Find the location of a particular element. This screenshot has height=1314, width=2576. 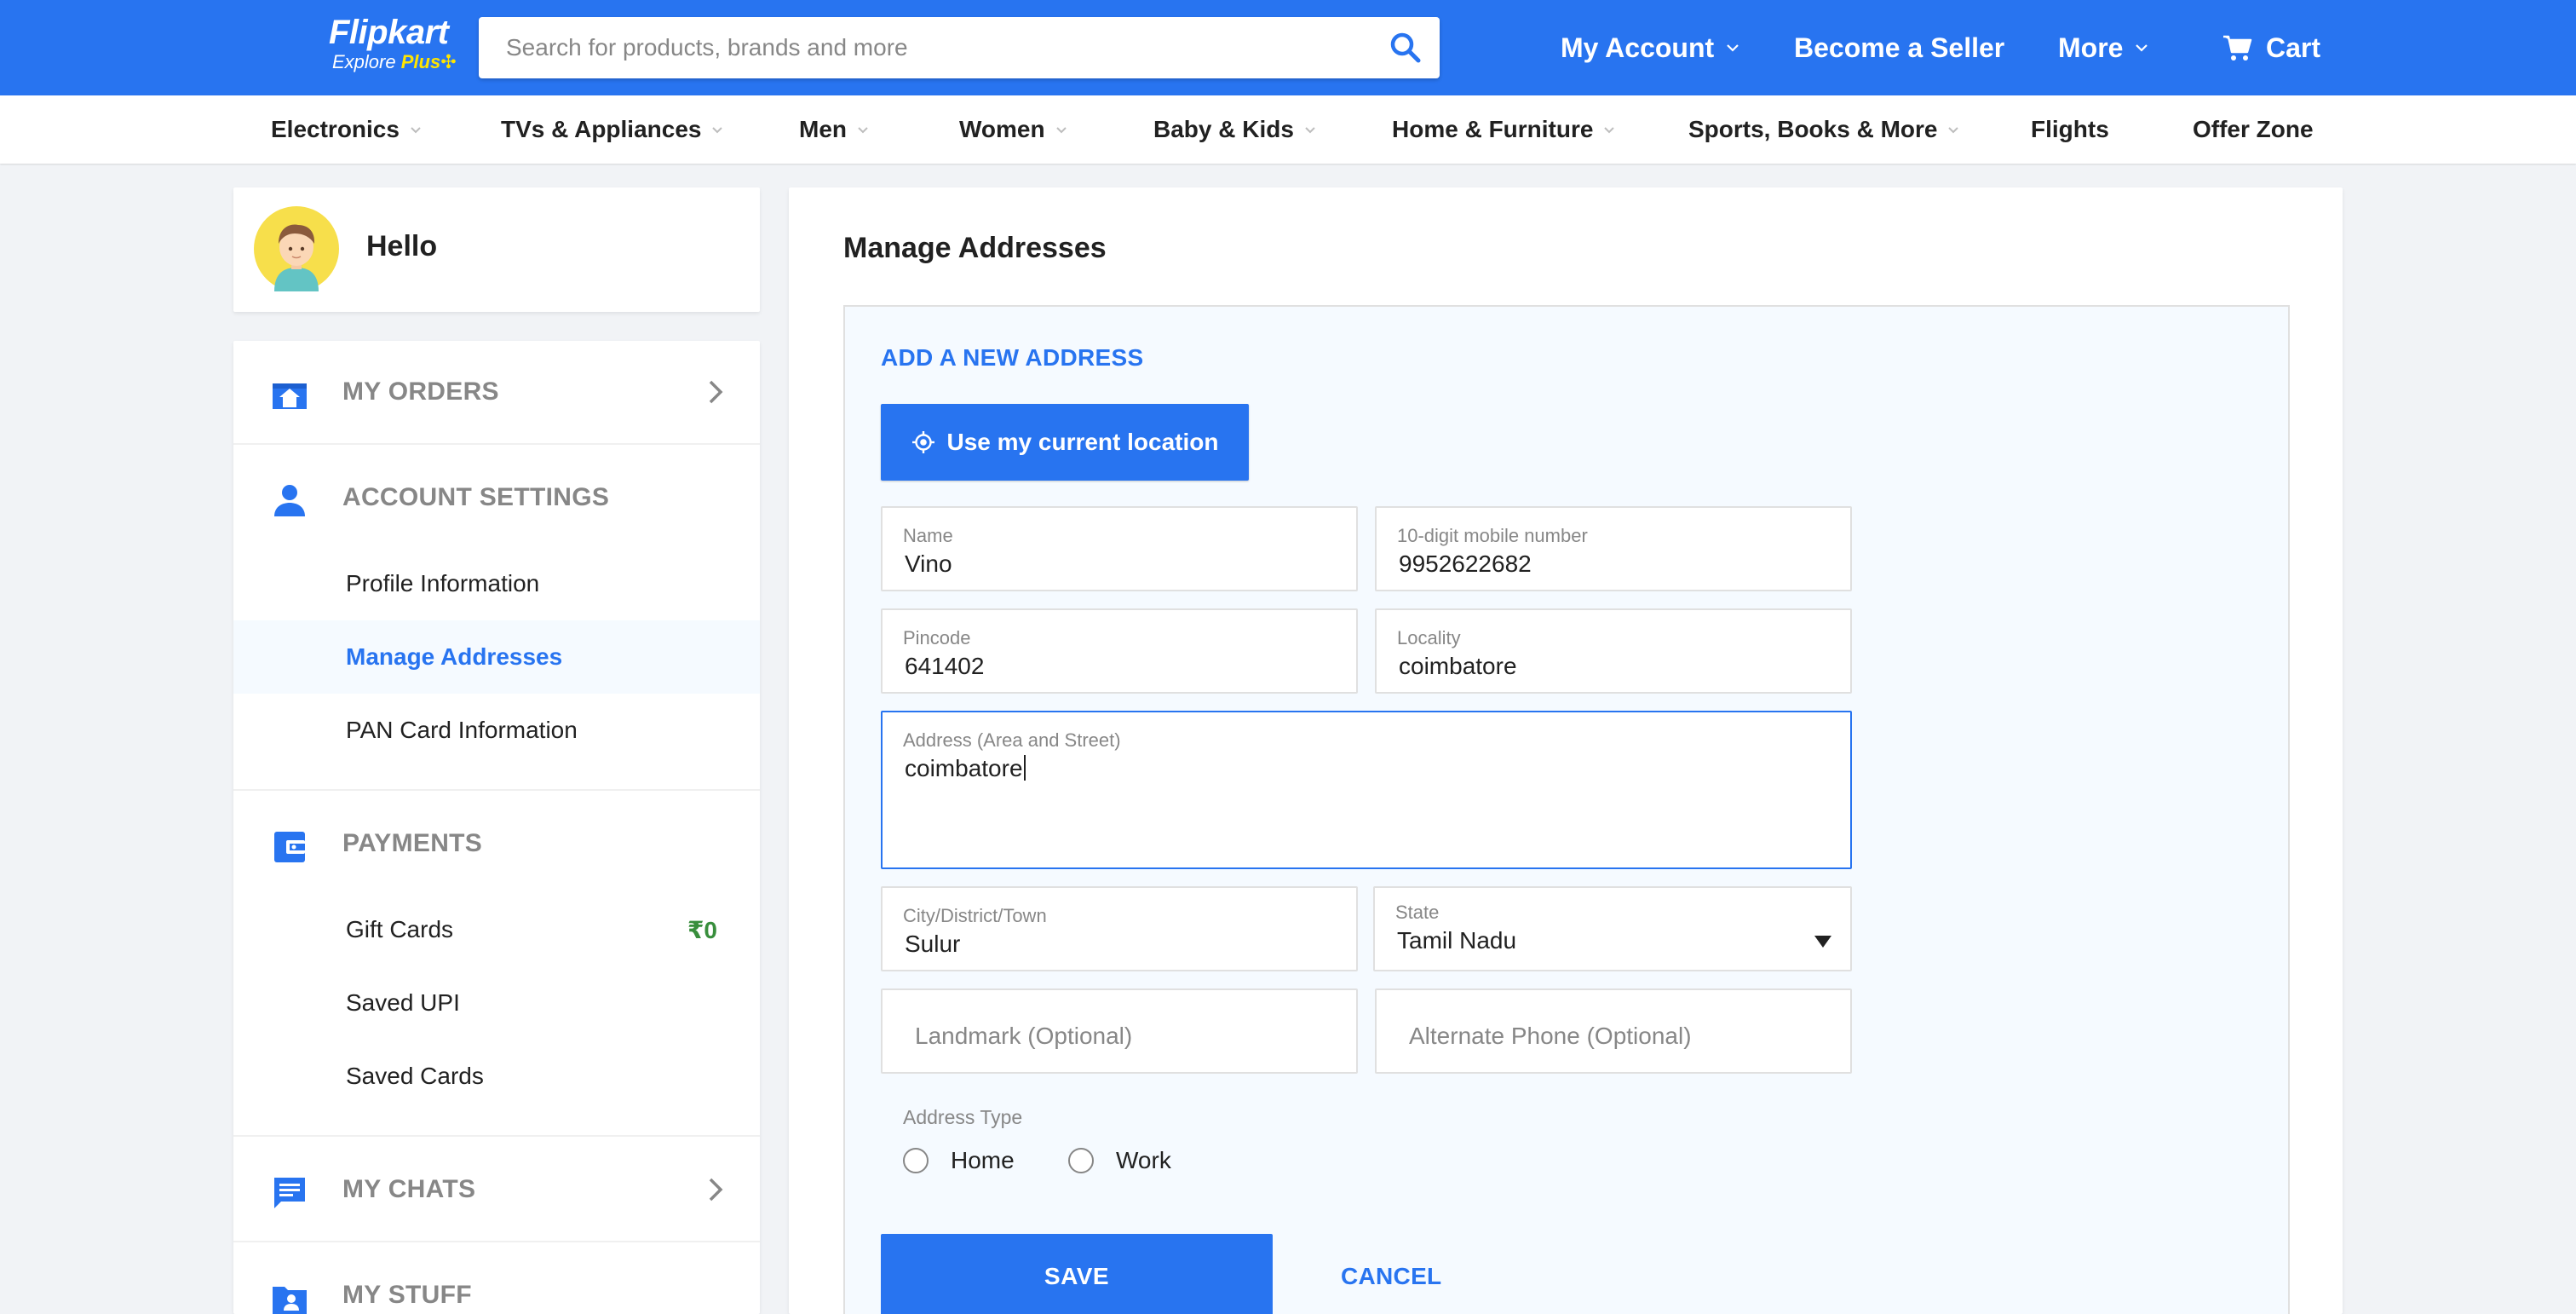

mobile-number-input is located at coordinates (1613, 564).